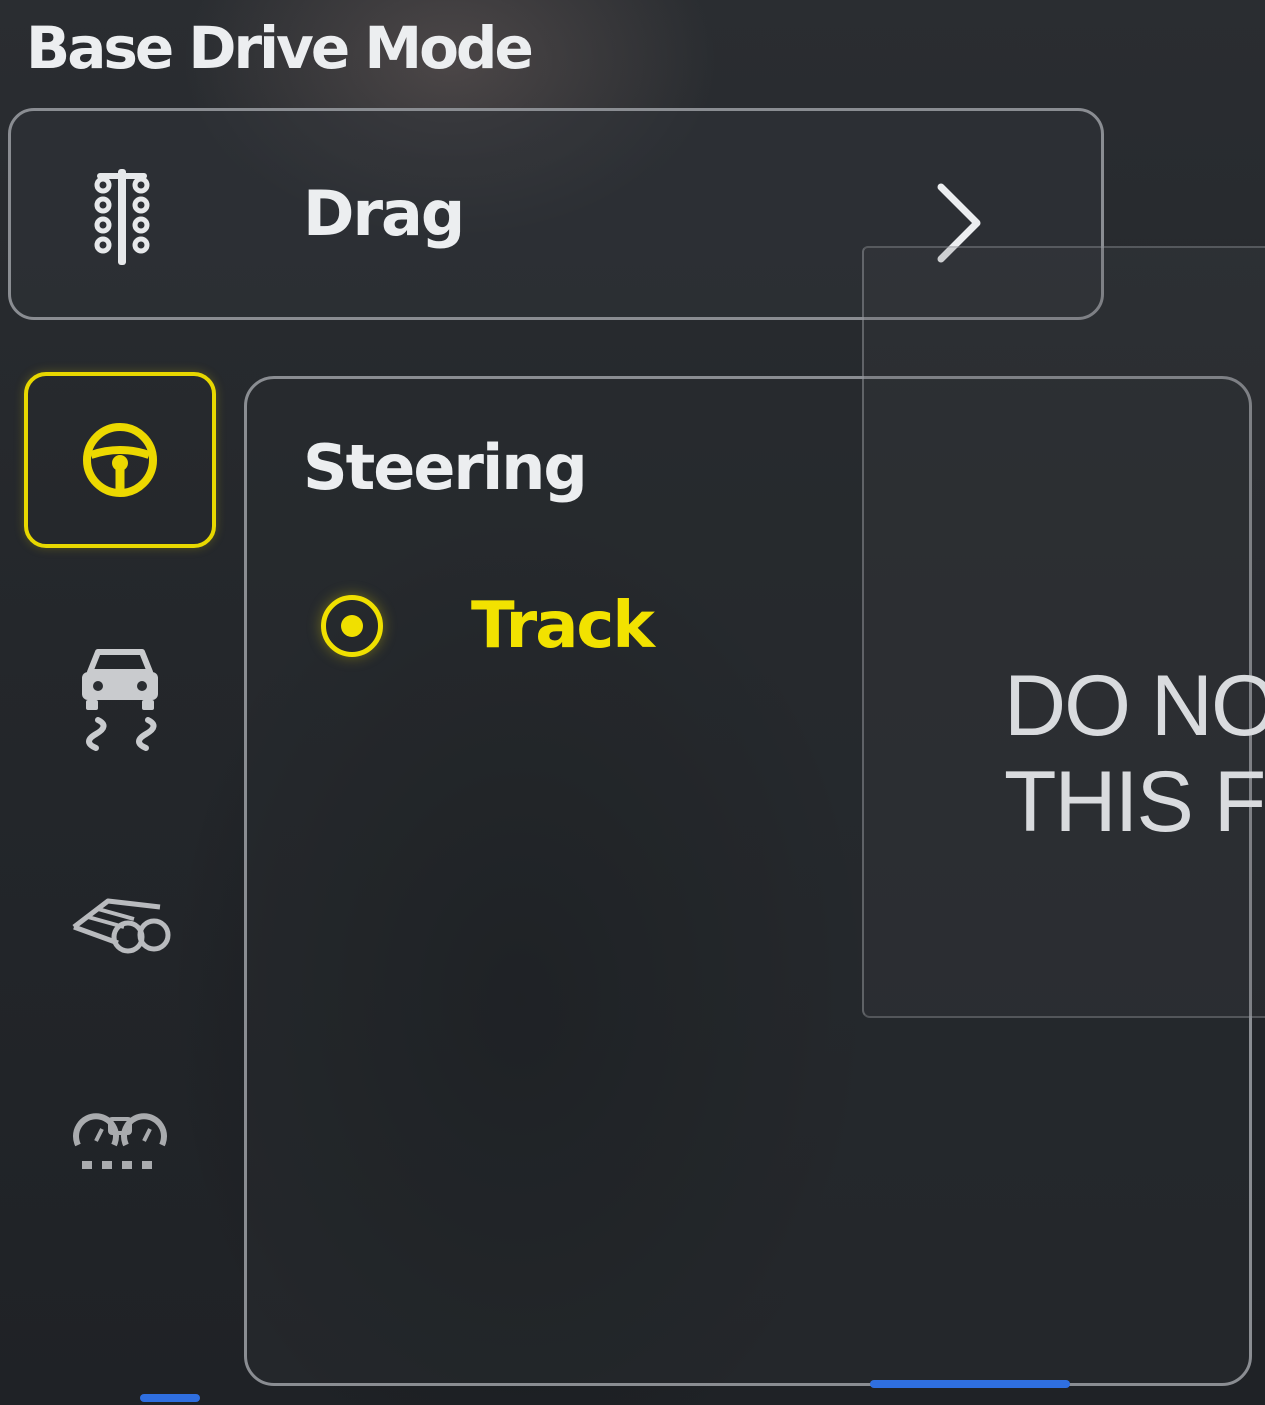 The height and width of the screenshot is (1405, 1265). Describe the element at coordinates (280, 48) in the screenshot. I see `page-title: Base Drive Mode` at that location.